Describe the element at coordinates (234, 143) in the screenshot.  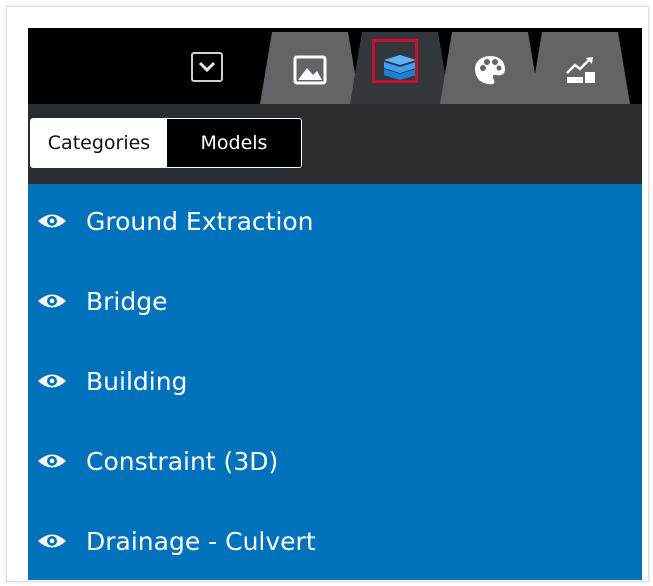
I see `models-toggle-button: Models` at that location.